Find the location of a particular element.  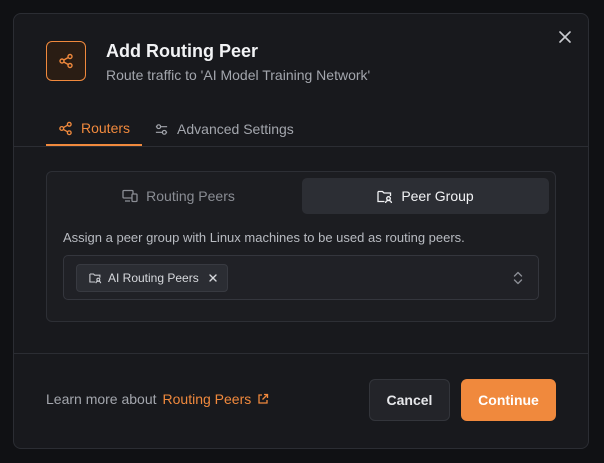

segment-routing-peers: Routing Peers is located at coordinates (178, 196).